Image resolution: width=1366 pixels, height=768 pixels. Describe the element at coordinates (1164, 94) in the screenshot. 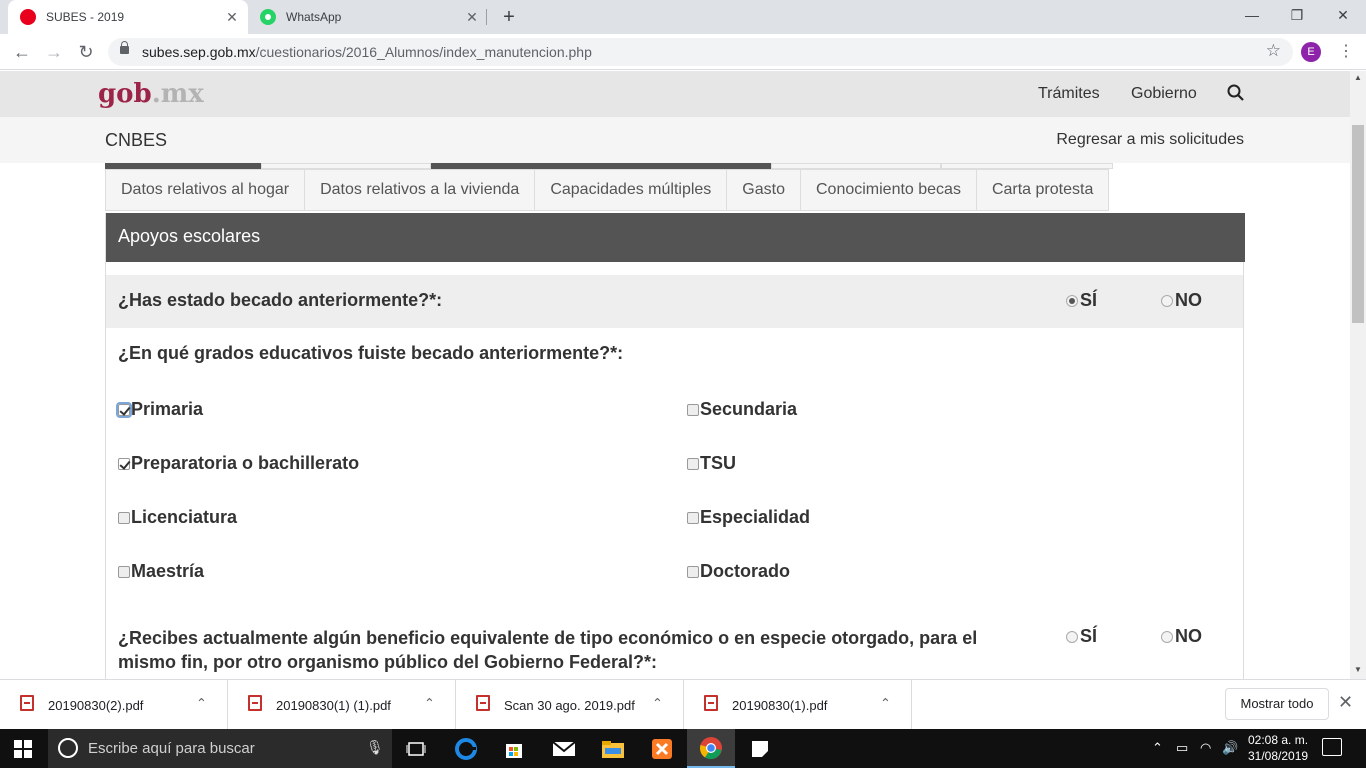

I see `nav-link-gobierno: Gobierno` at that location.